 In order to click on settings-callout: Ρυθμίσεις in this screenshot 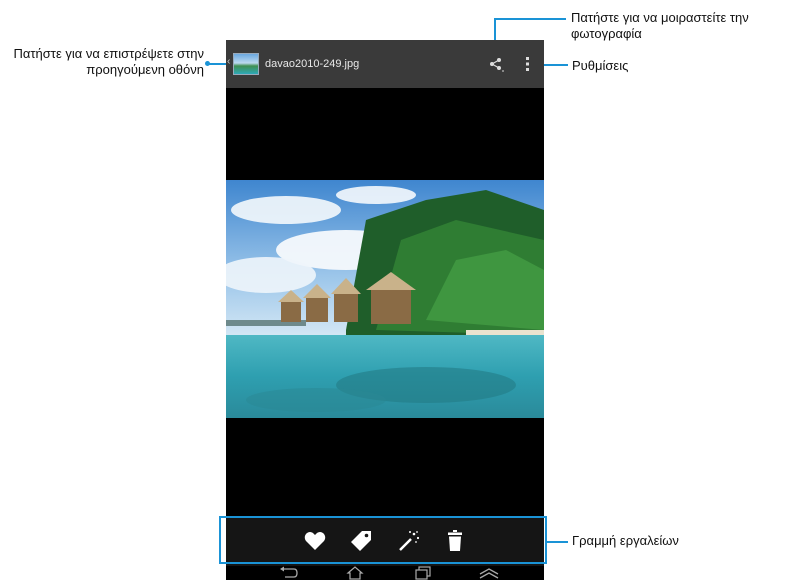, I will do `click(600, 66)`.